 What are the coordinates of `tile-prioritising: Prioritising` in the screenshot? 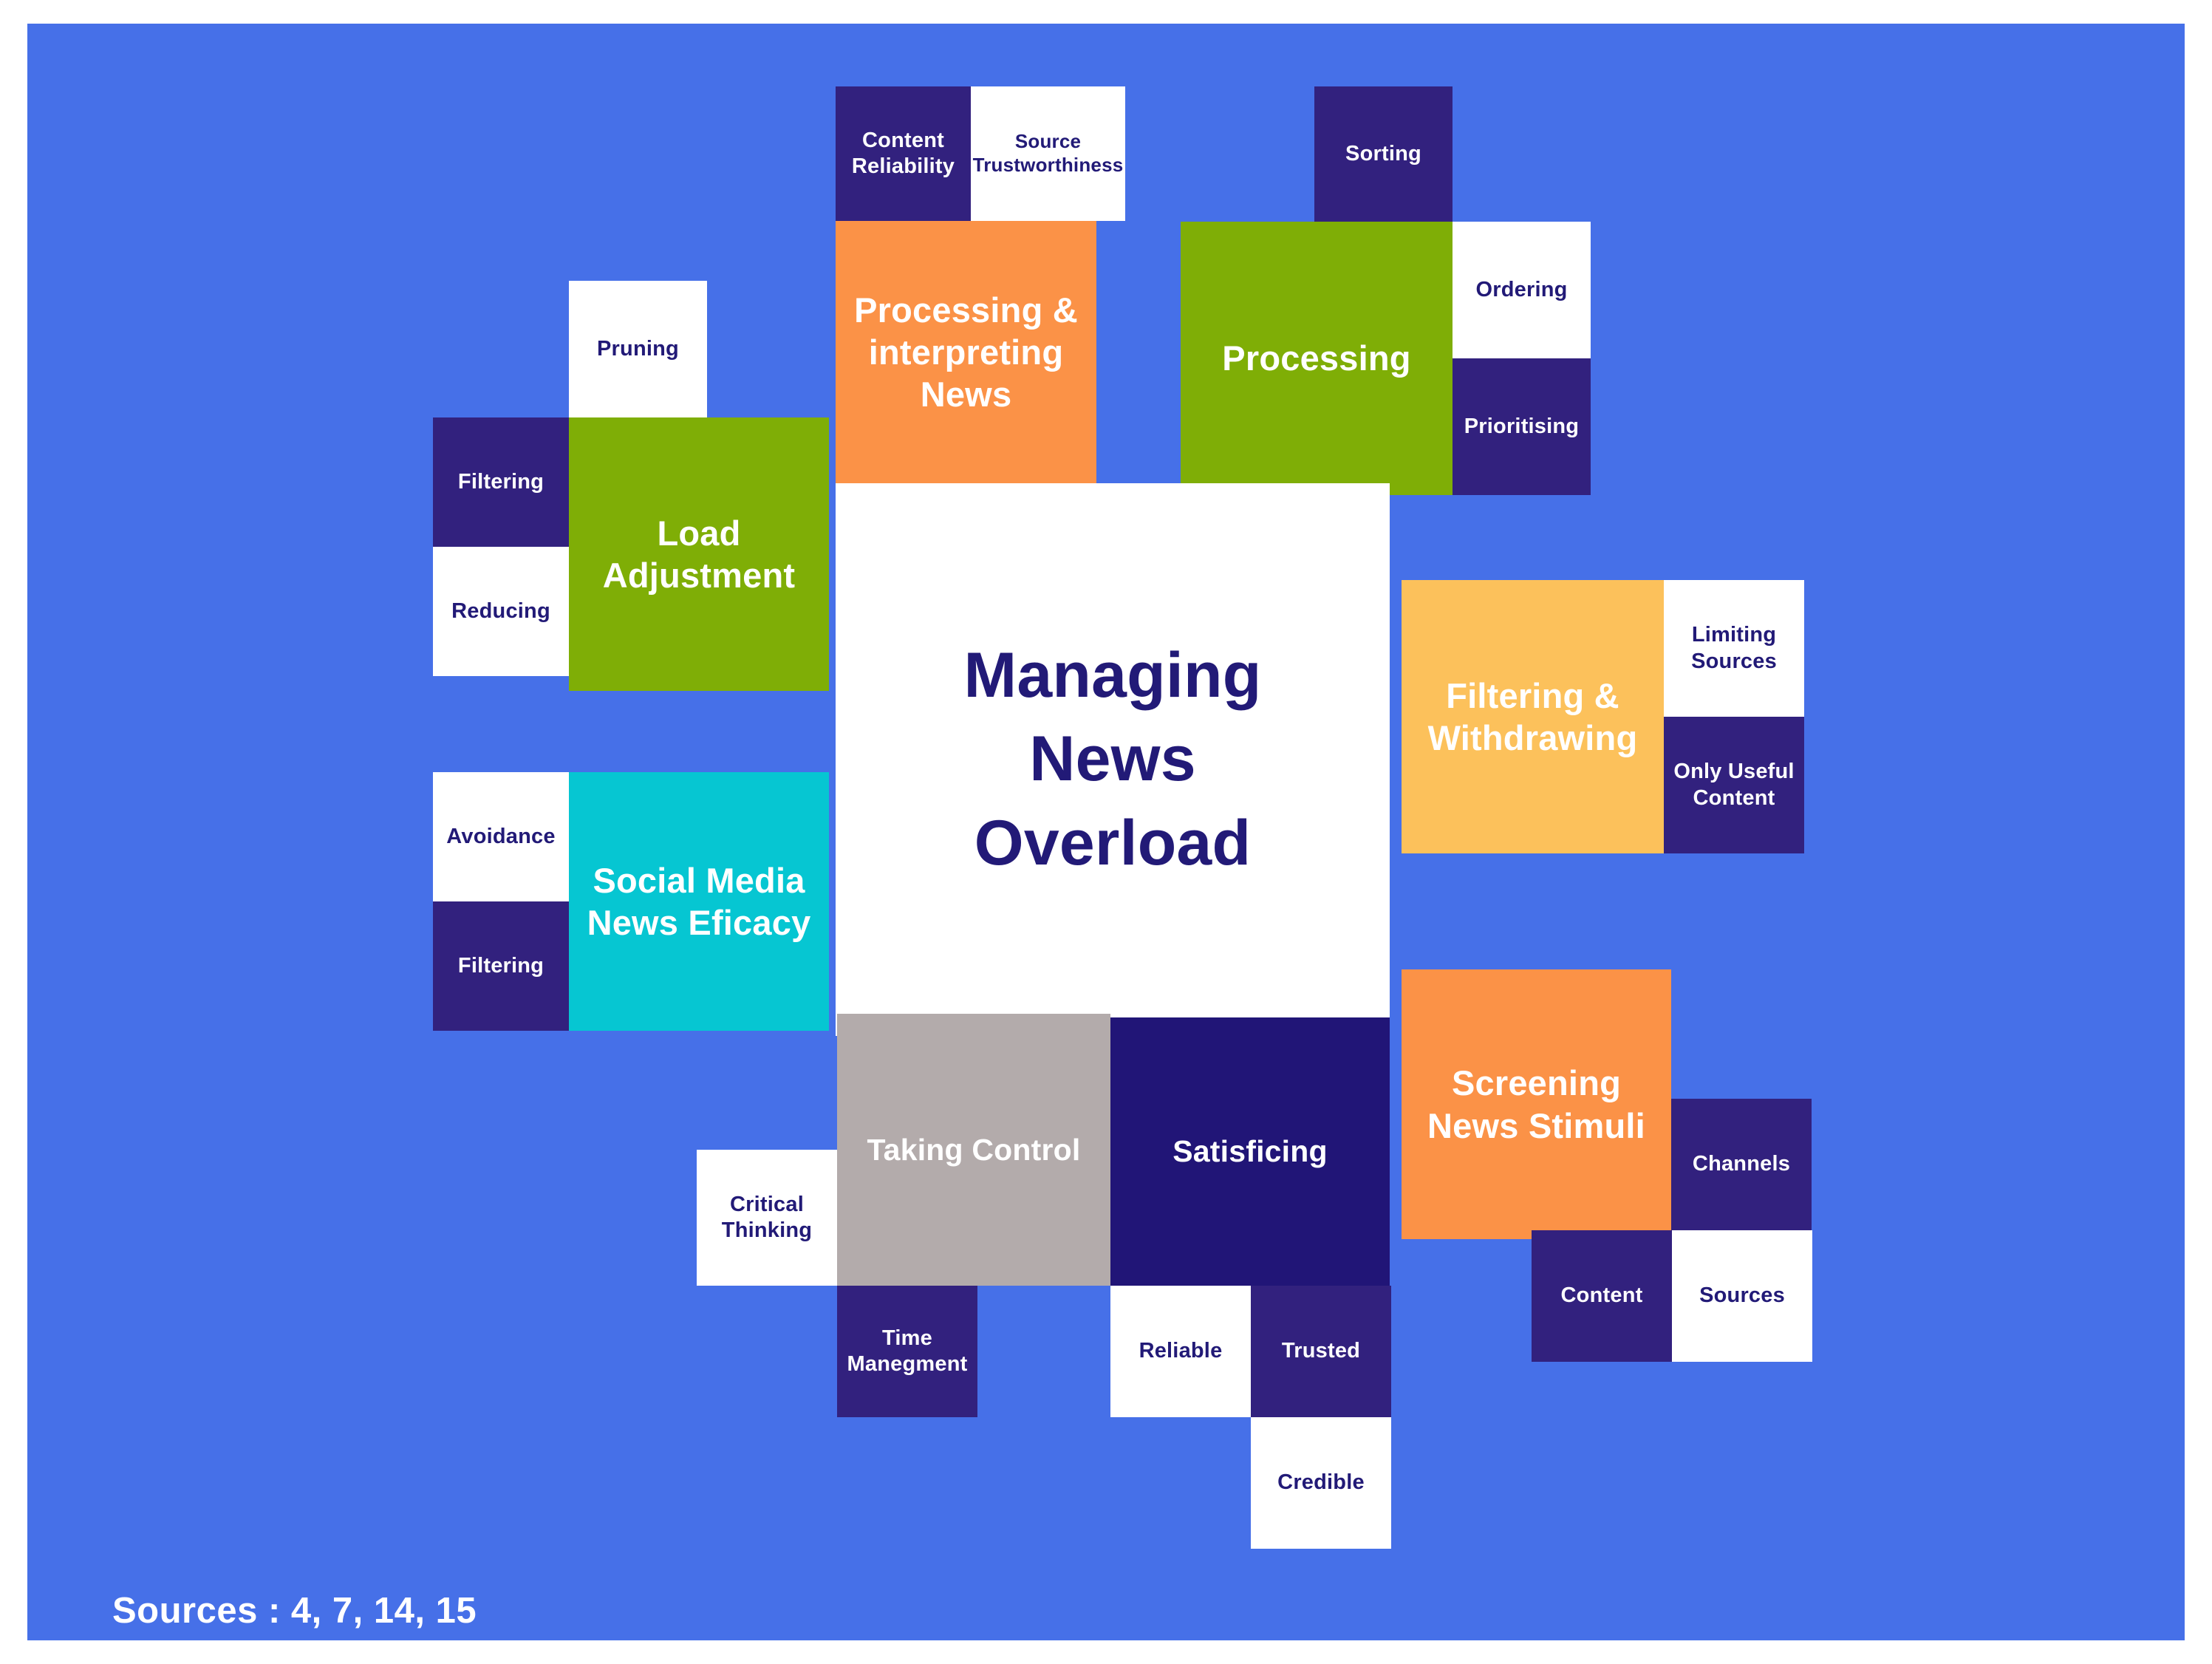 It's located at (1522, 426).